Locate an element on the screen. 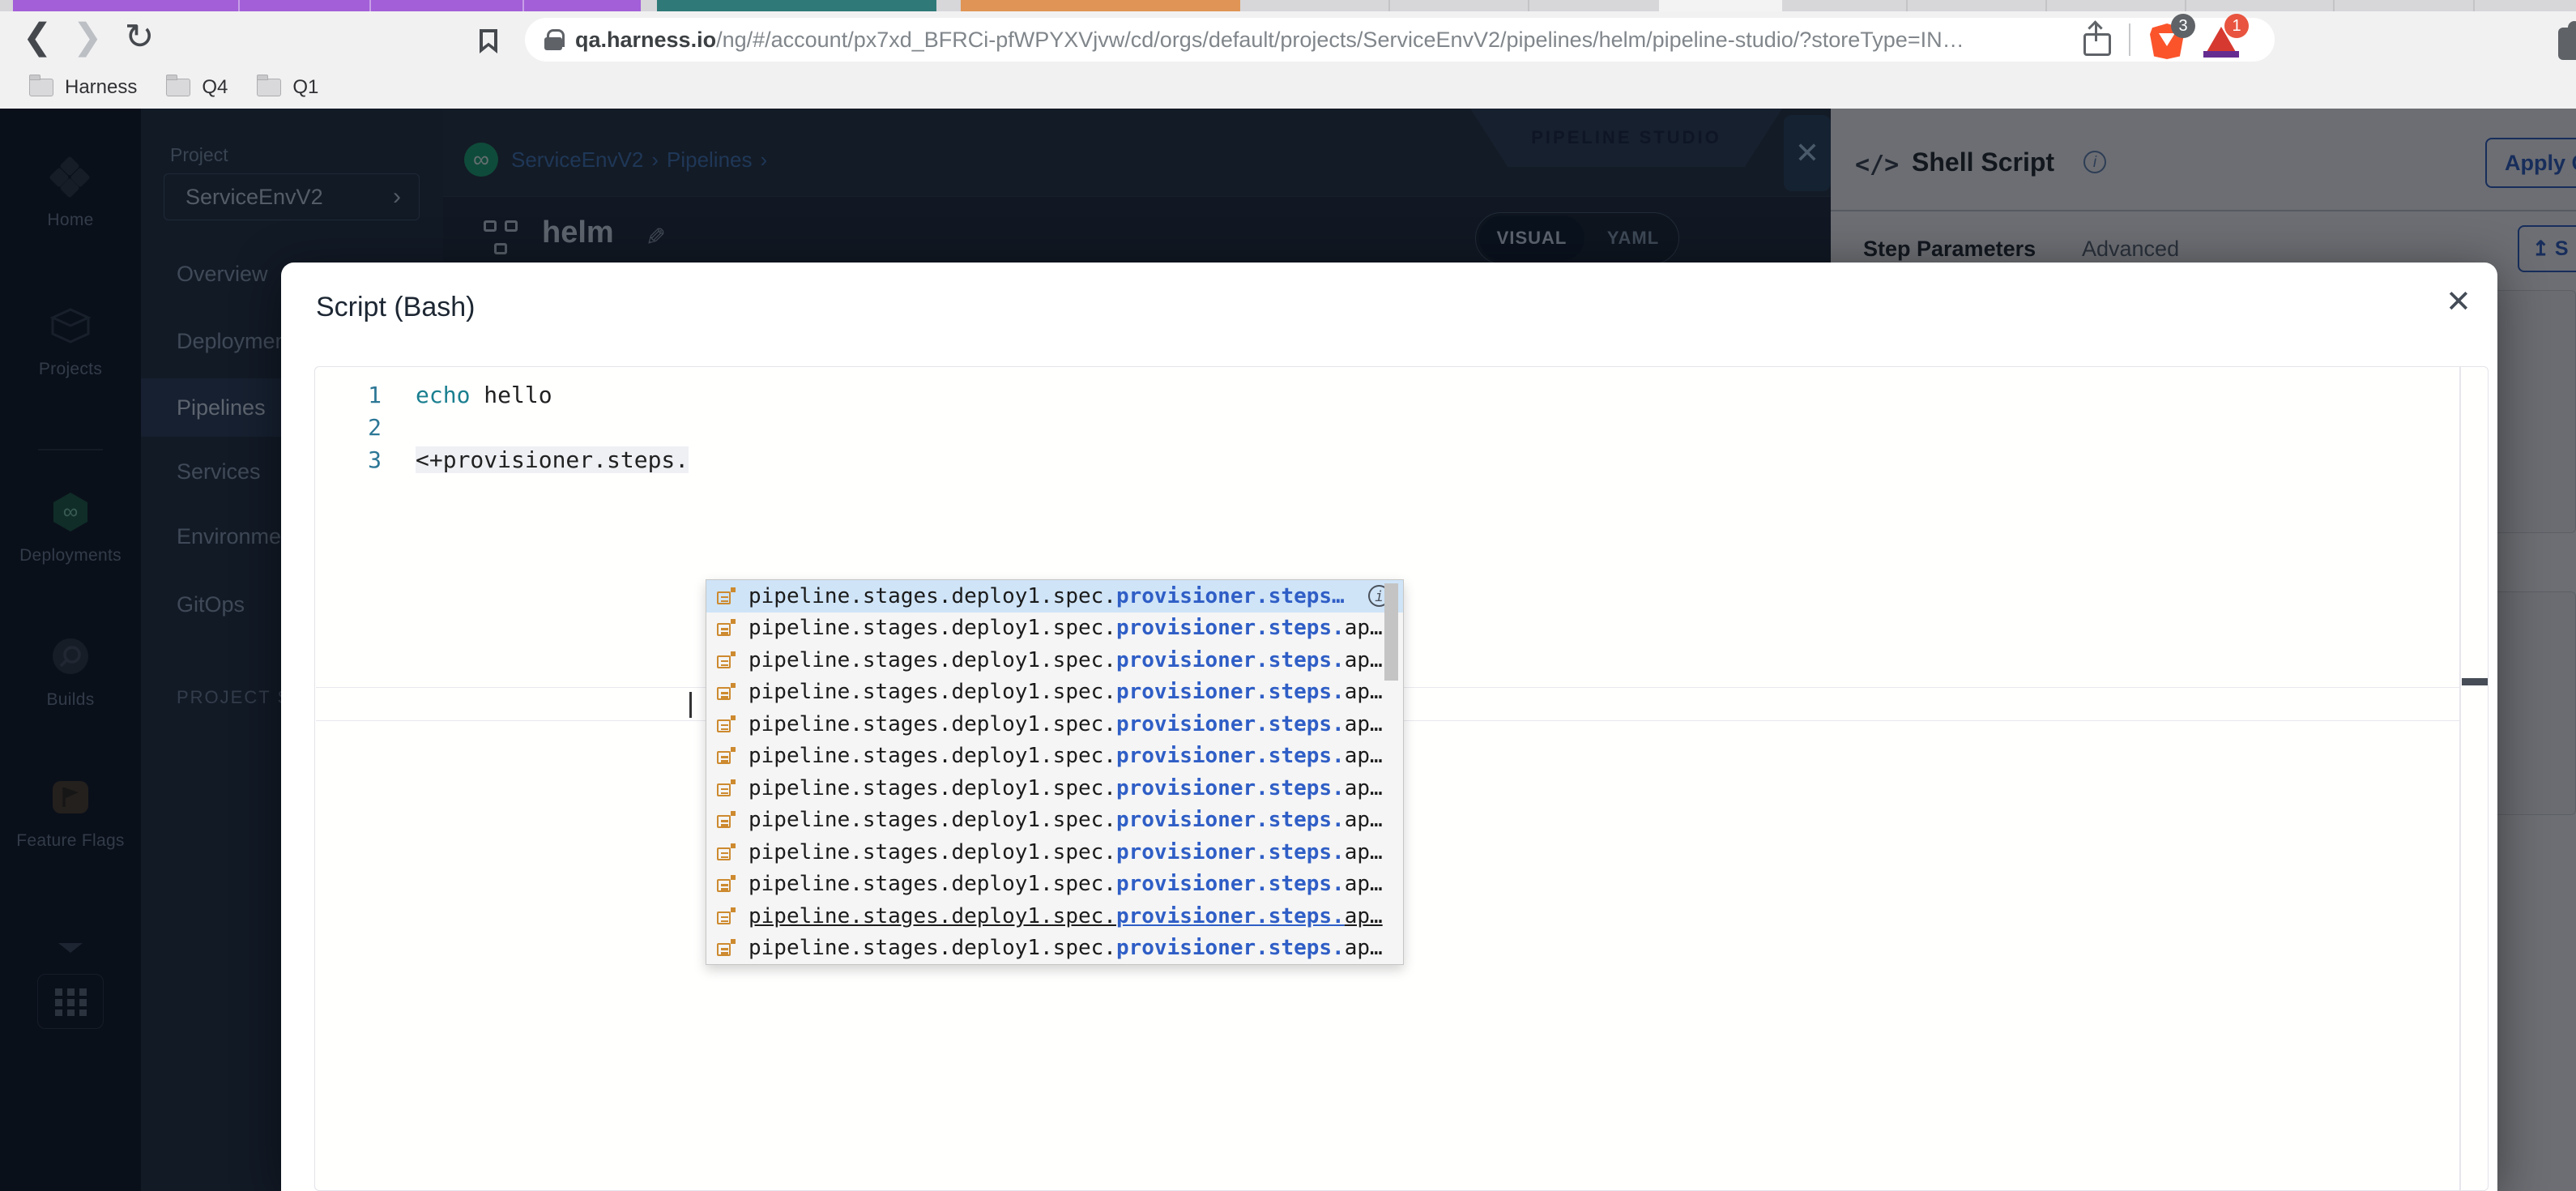 This screenshot has height=1191, width=2576. back-button: ❮ is located at coordinates (37, 37).